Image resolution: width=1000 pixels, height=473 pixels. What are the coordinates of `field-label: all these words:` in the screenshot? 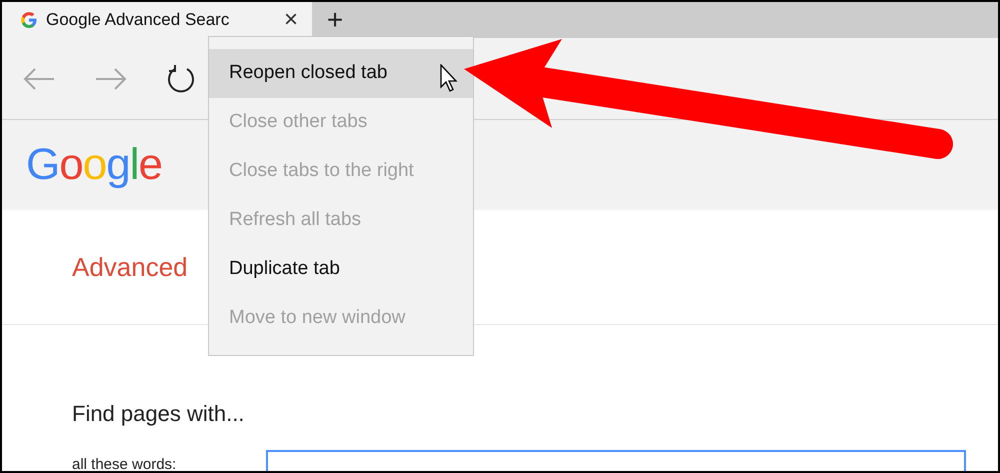 It's located at (124, 463).